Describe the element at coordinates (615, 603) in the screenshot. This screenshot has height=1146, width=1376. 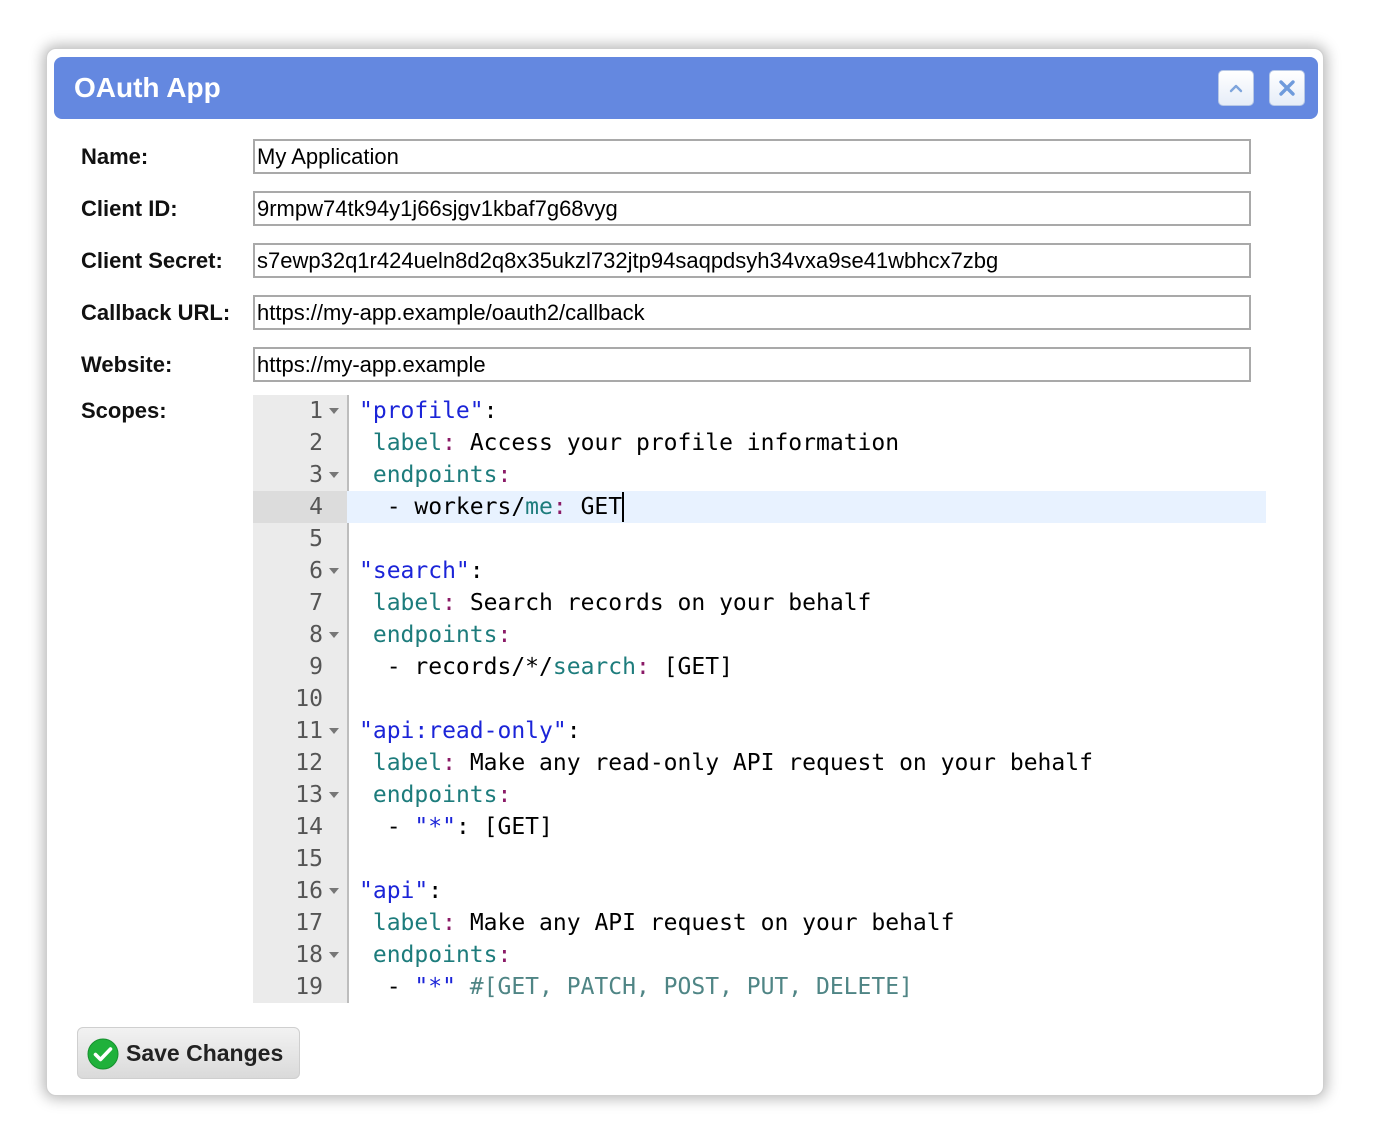
I see `code-text: label: Search records on your behalf` at that location.